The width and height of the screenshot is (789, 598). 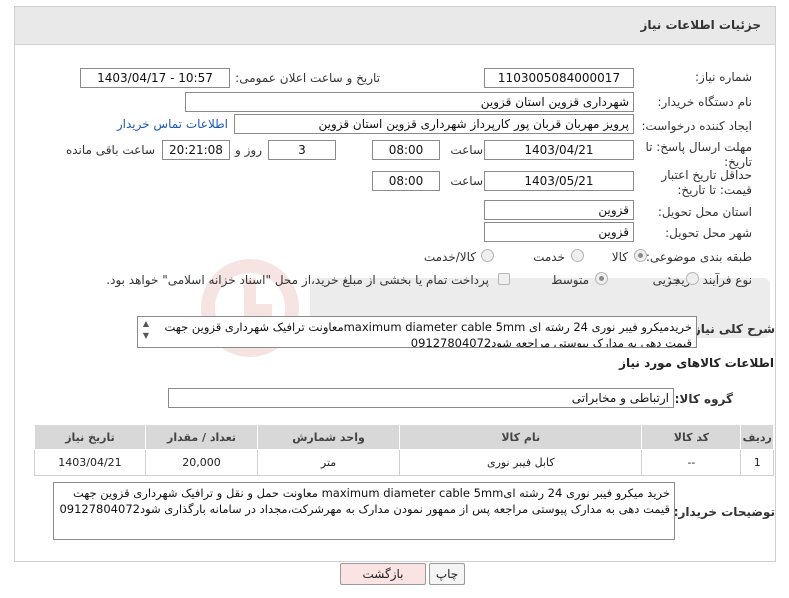 What do you see at coordinates (328, 462) in the screenshot?
I see `cell-unit: متر` at bounding box center [328, 462].